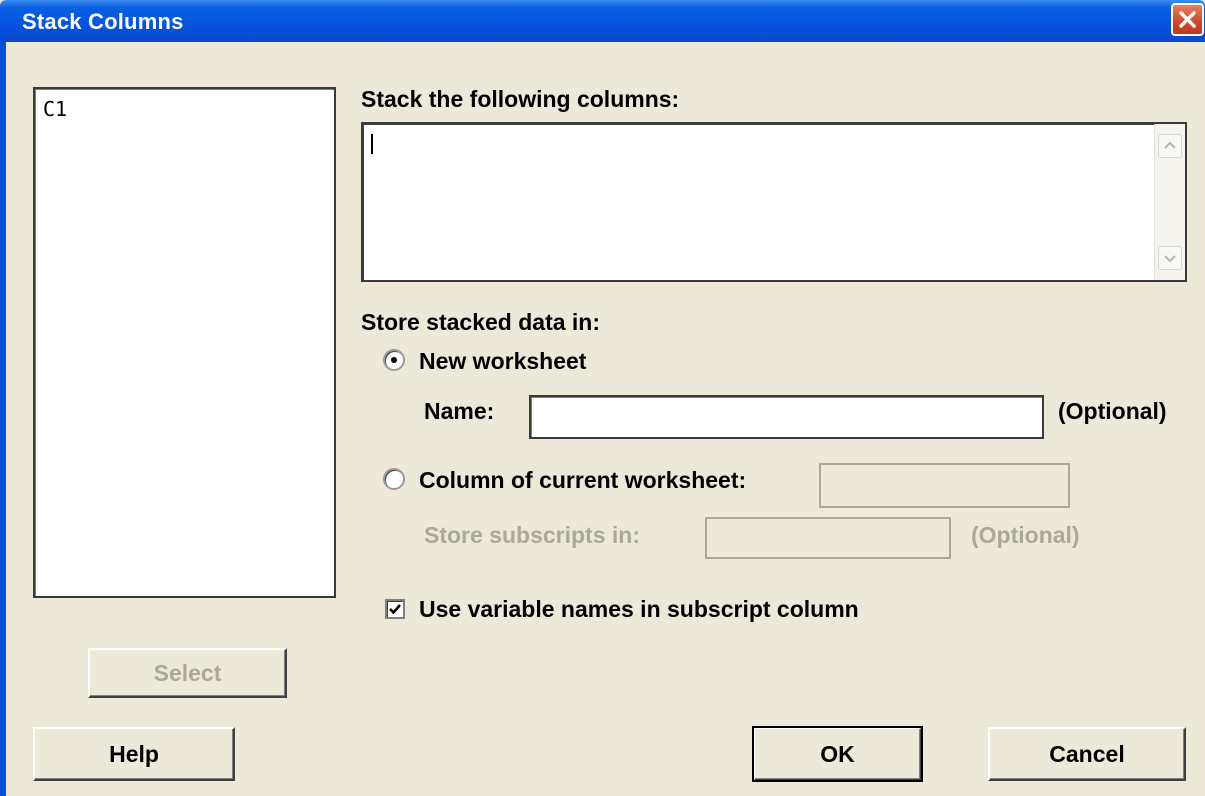 This screenshot has height=796, width=1205. What do you see at coordinates (1025, 535) in the screenshot?
I see `subscripts-optional-label: (Optional)` at bounding box center [1025, 535].